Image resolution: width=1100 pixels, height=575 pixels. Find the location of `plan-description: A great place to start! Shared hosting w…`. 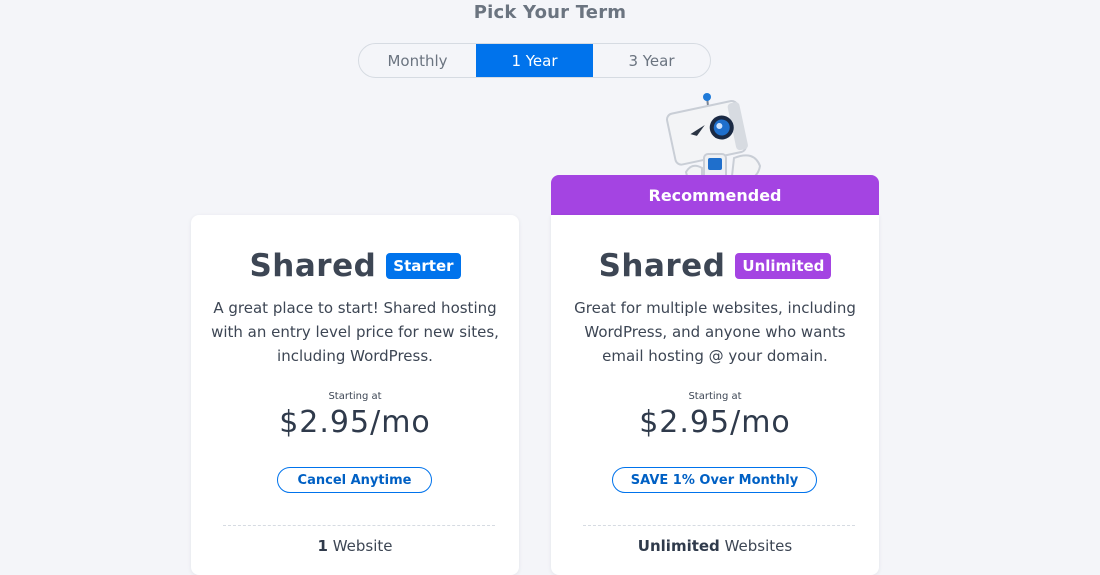

plan-description: A great place to start! Shared hosting w… is located at coordinates (355, 332).